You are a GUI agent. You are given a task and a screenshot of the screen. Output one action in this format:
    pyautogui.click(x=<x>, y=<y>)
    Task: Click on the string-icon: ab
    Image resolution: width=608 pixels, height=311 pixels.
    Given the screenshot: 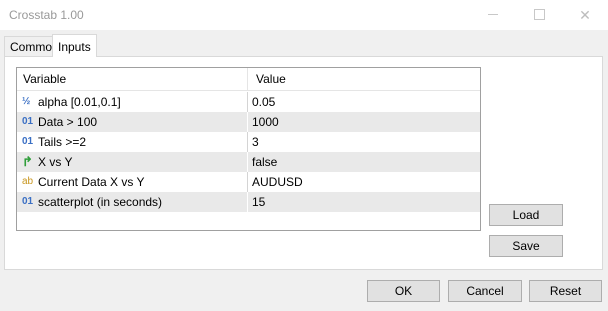 What is the action you would take?
    pyautogui.click(x=28, y=181)
    